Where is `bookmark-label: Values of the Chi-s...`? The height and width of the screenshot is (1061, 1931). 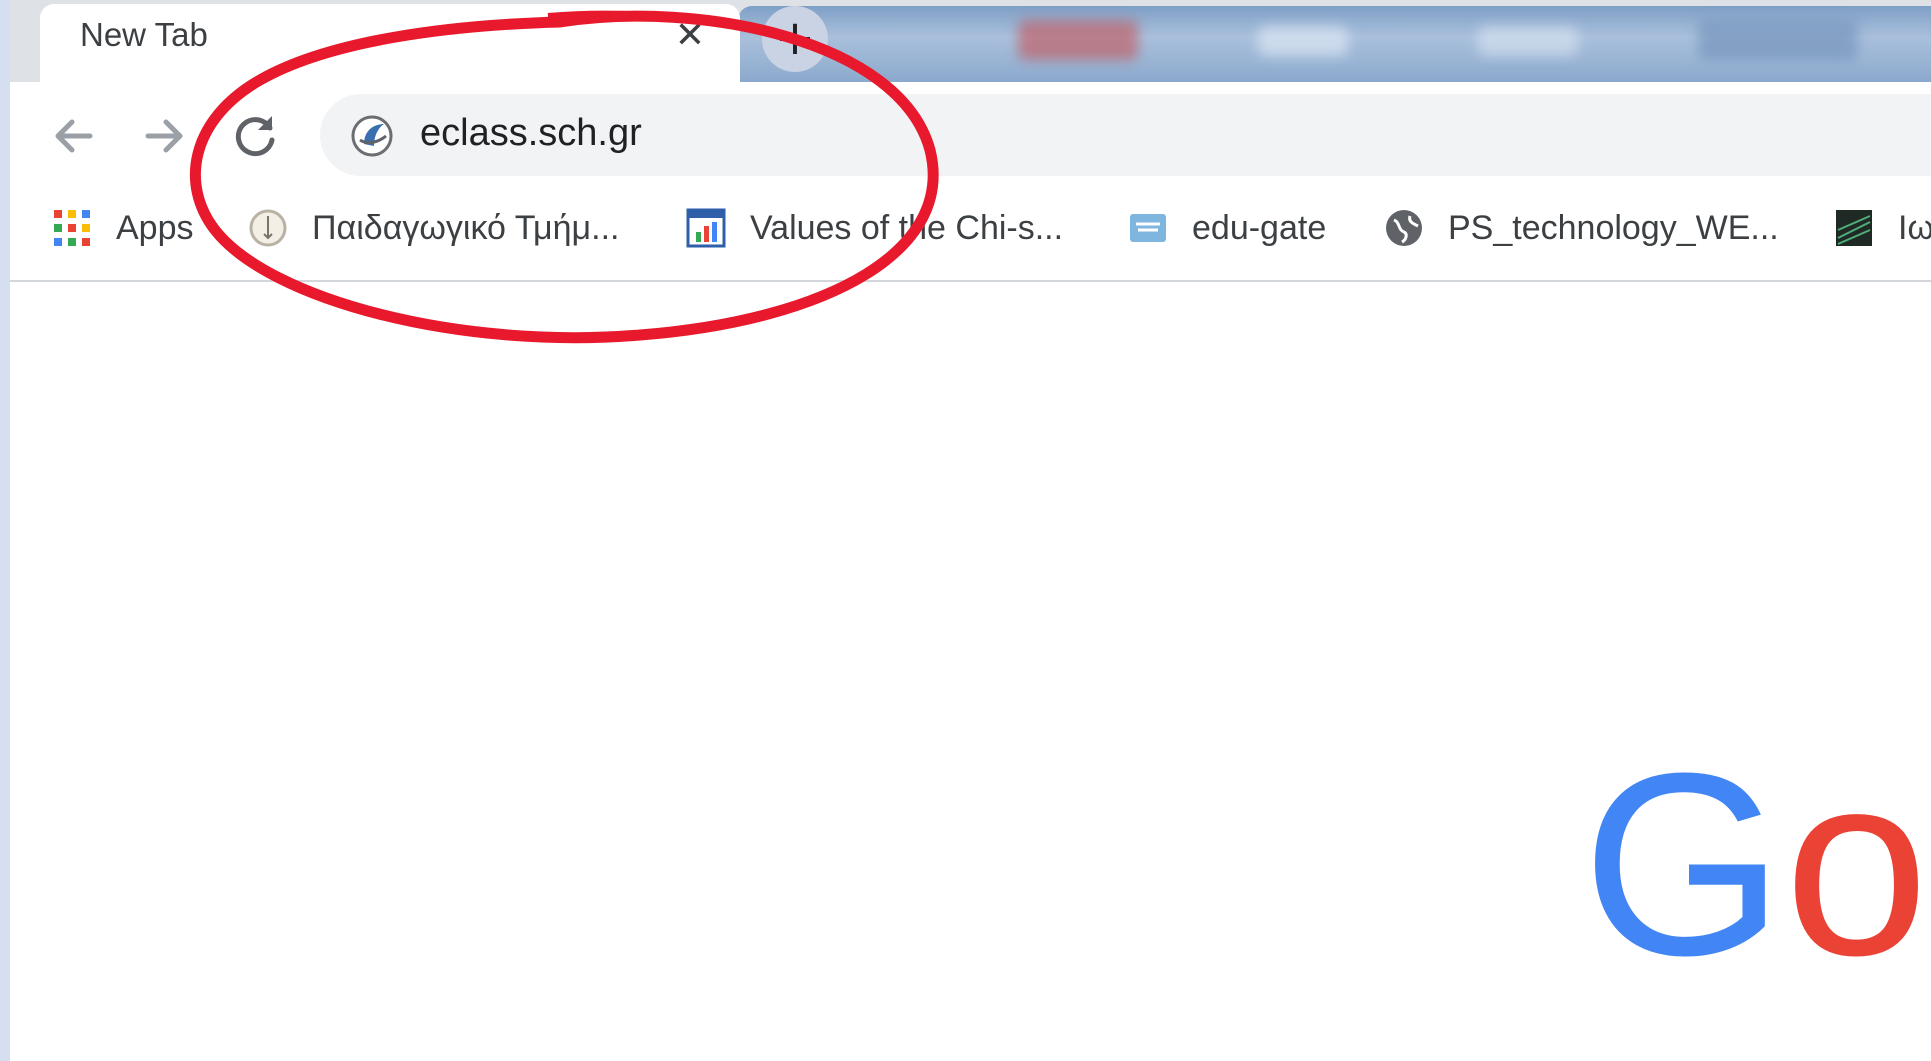
bookmark-label: Values of the Chi-s... is located at coordinates (907, 227).